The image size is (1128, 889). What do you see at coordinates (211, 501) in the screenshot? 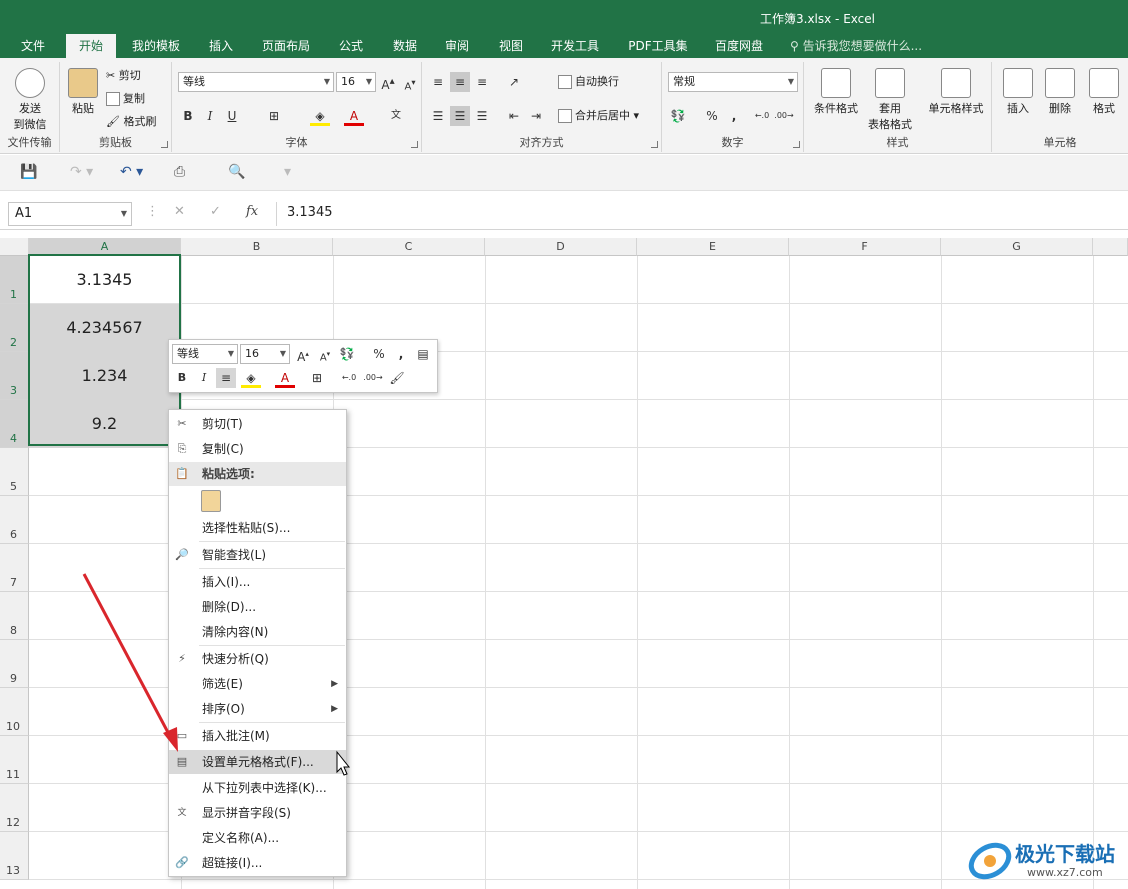
I see `paste-option-icon` at bounding box center [211, 501].